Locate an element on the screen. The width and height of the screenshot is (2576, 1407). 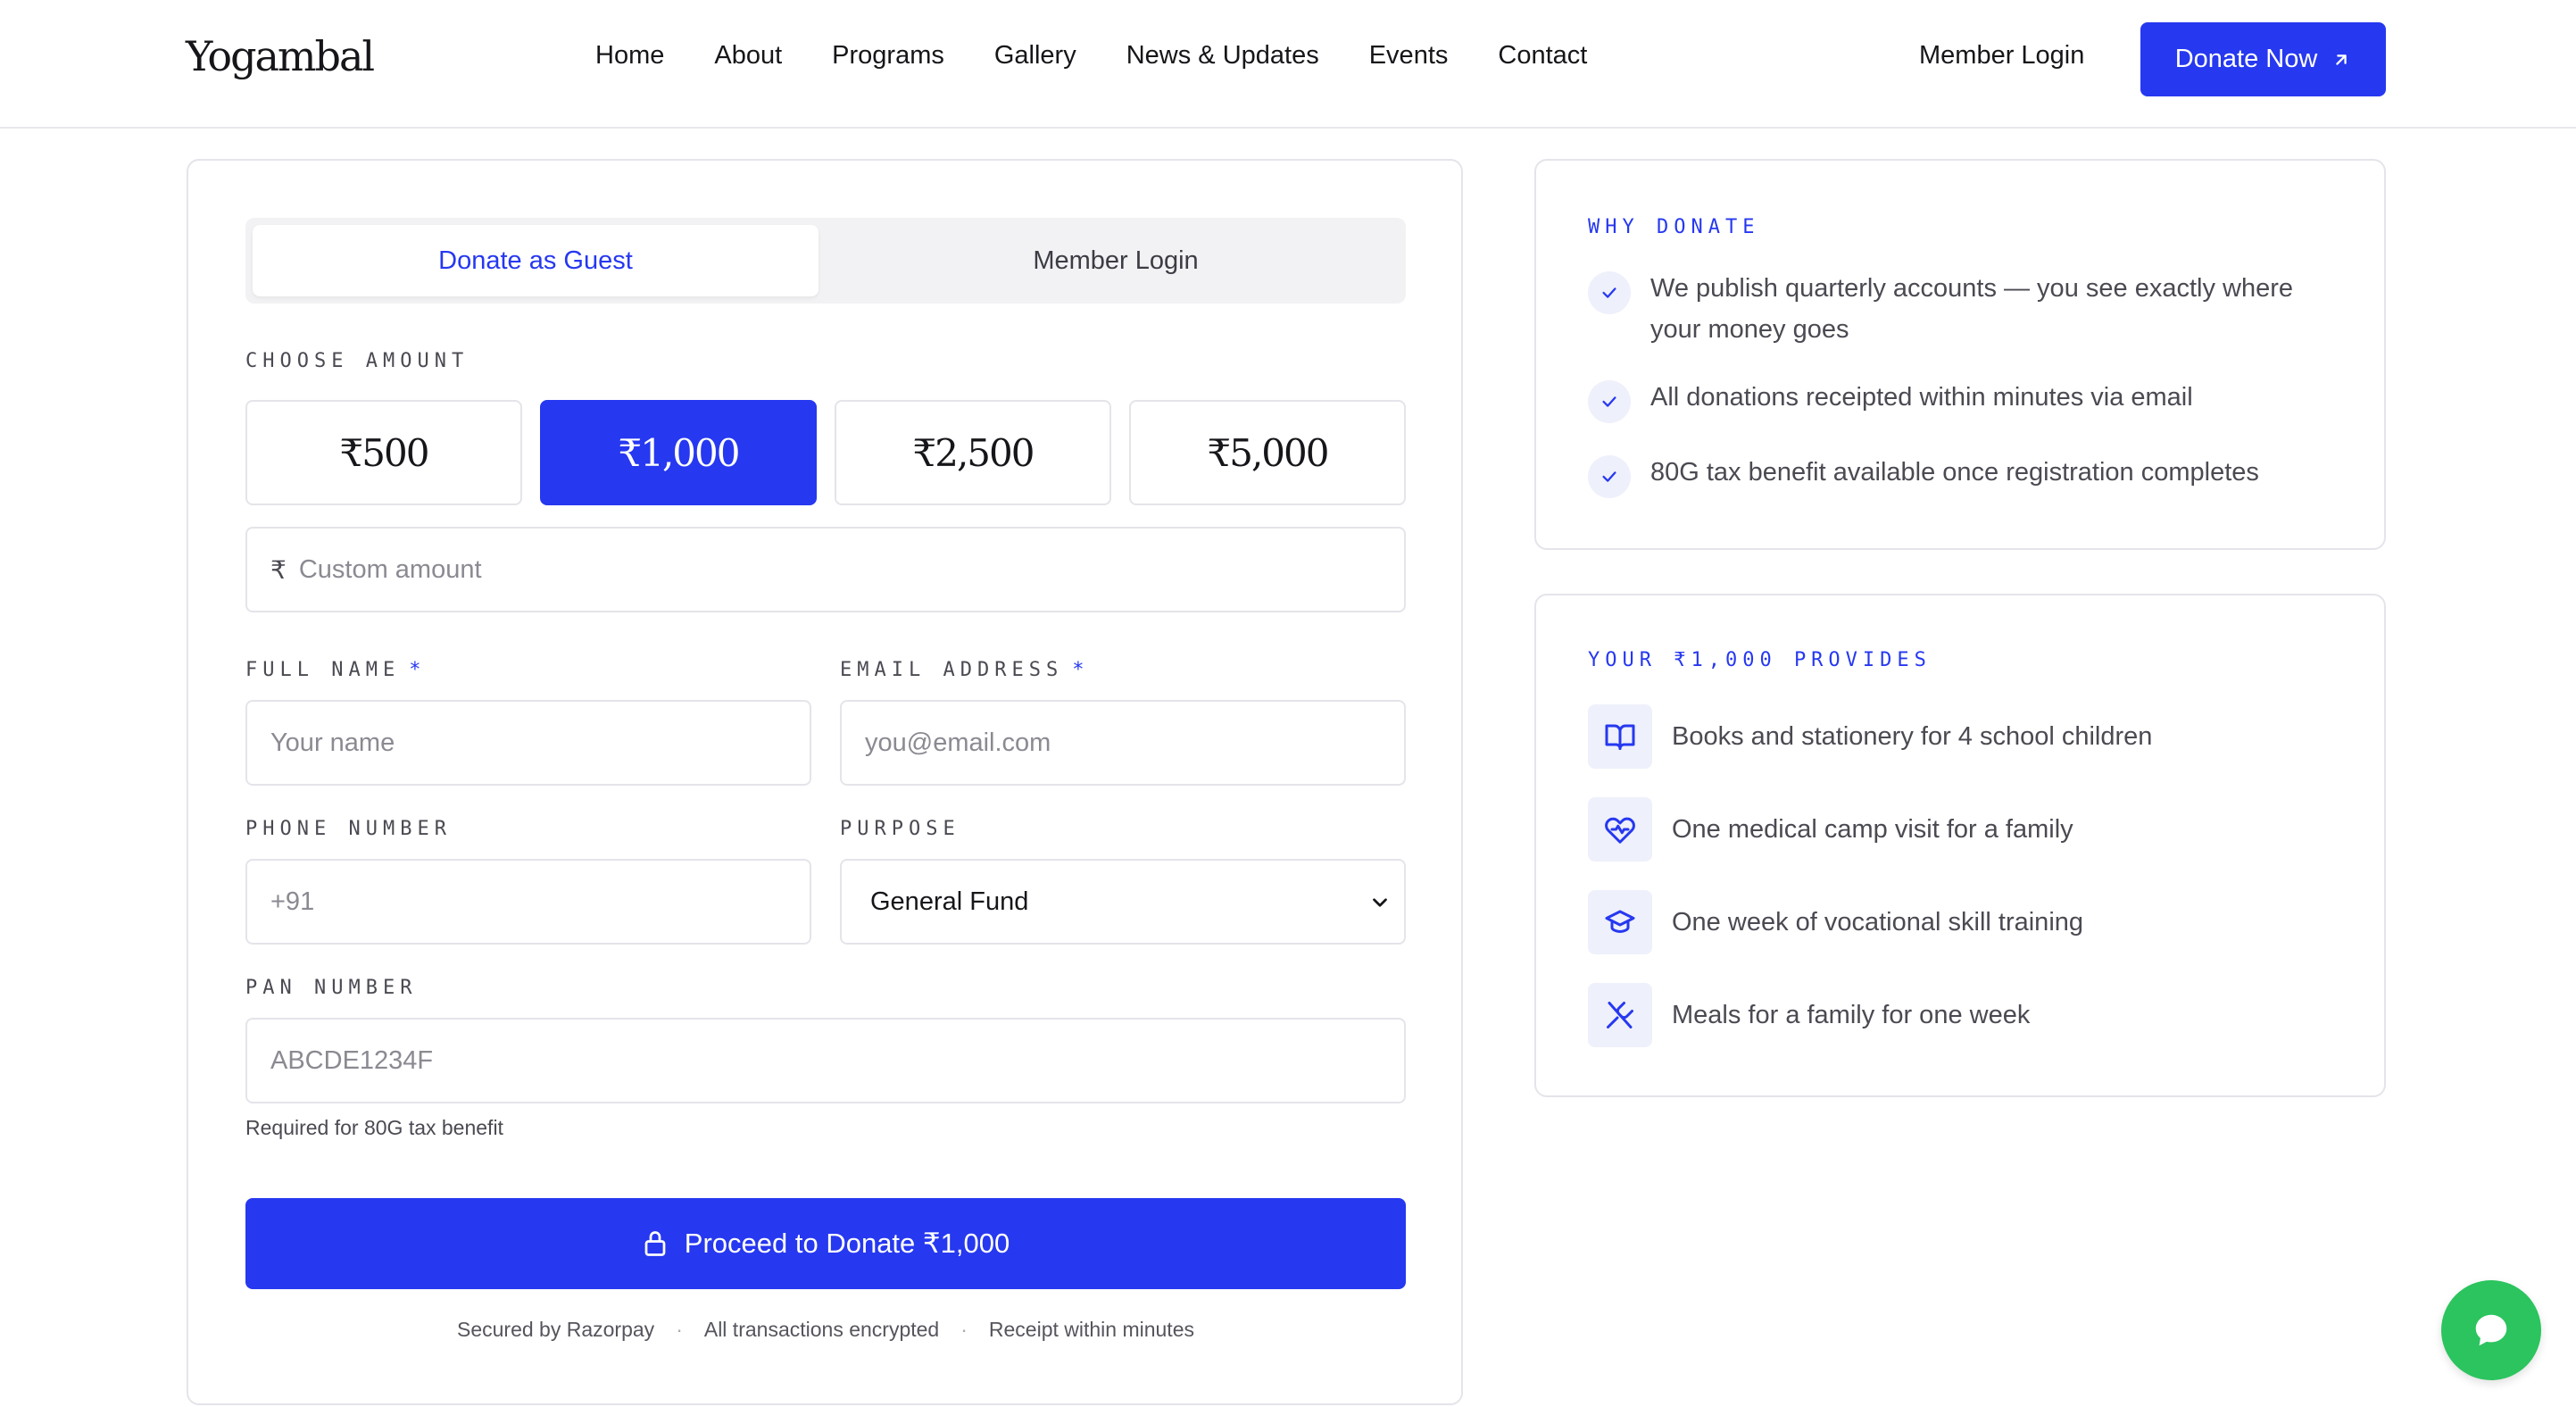
amount-option-1000: ₹1,000 is located at coordinates (679, 452).